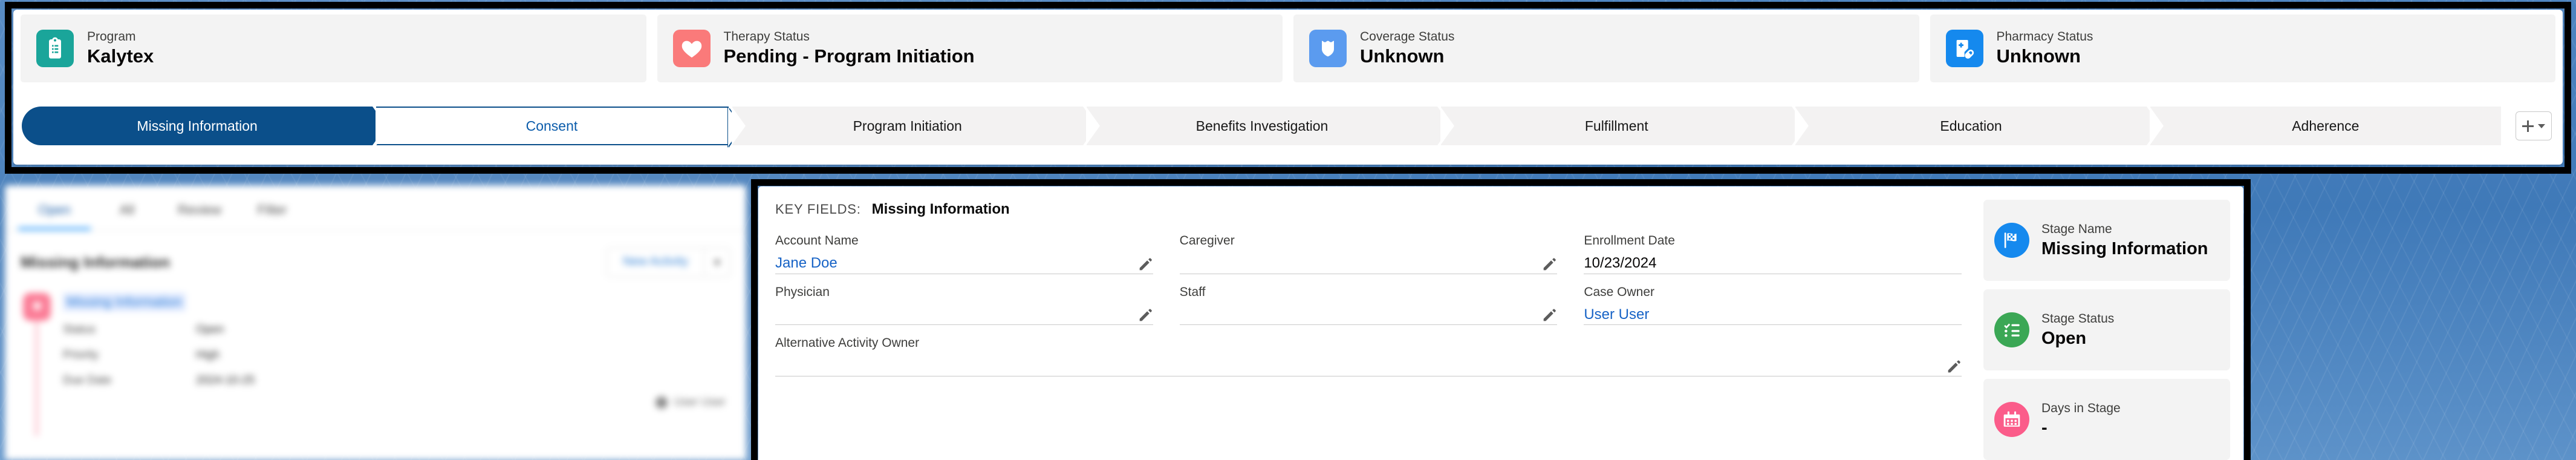 This screenshot has width=2576, height=460. Describe the element at coordinates (655, 262) in the screenshot. I see `new-activity-button: New Activity` at that location.